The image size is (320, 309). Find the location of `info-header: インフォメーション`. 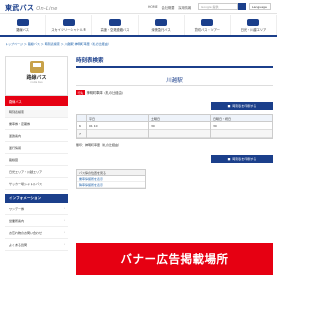

info-header: インフォメーション is located at coordinates (36, 198).